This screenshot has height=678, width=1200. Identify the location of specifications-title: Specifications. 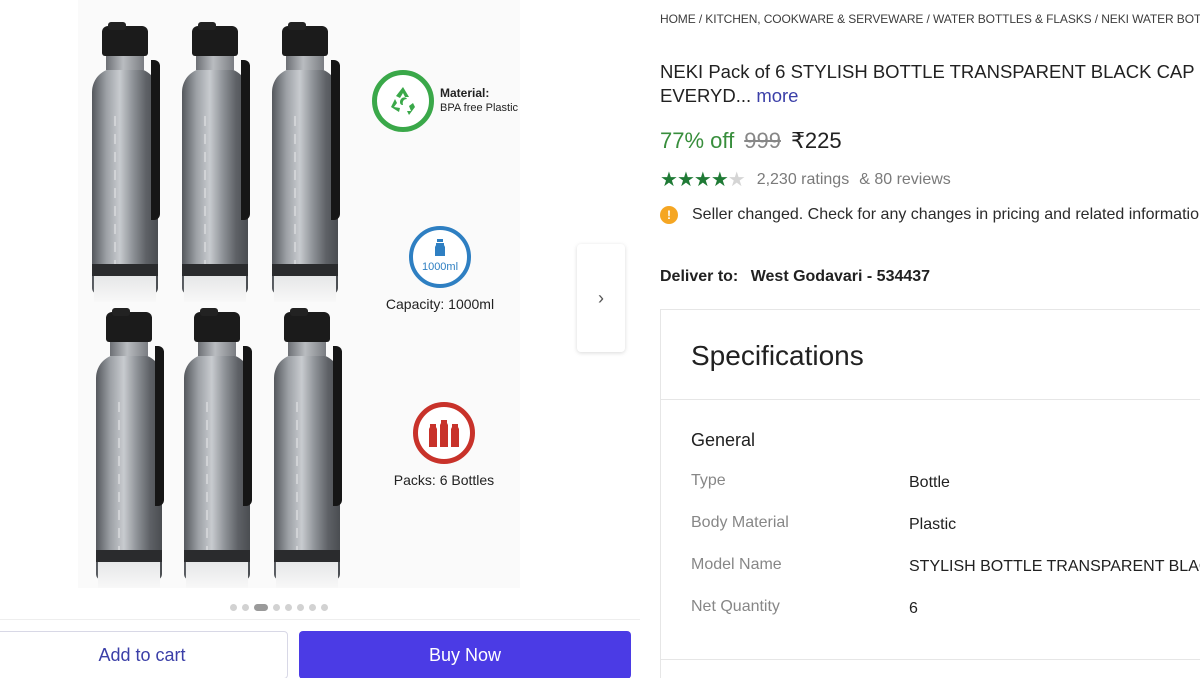
(777, 355).